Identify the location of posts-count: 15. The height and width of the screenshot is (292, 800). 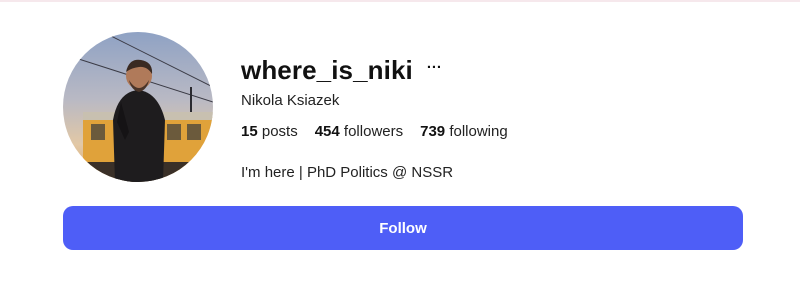
(249, 131).